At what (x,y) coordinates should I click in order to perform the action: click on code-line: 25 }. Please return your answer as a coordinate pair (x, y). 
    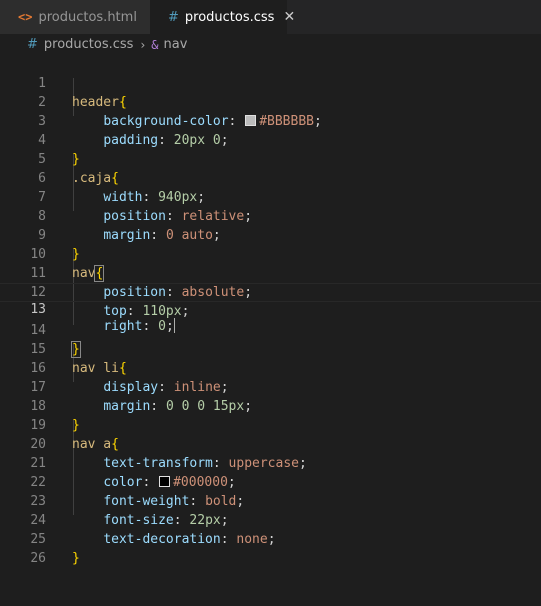
    Looking at the image, I should click on (270, 538).